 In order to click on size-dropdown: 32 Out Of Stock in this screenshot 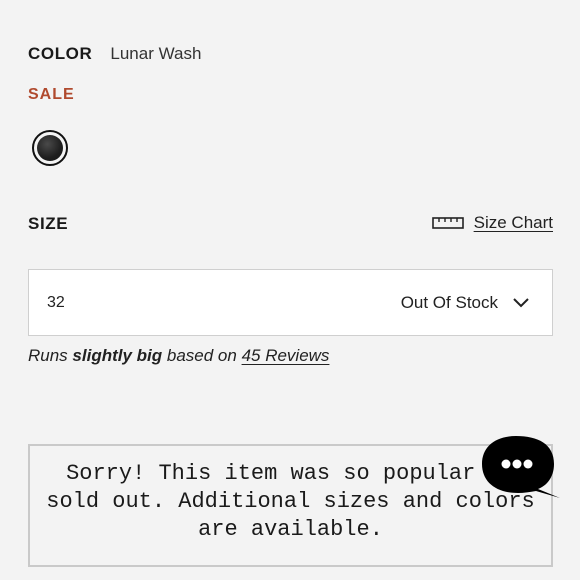, I will do `click(290, 302)`.